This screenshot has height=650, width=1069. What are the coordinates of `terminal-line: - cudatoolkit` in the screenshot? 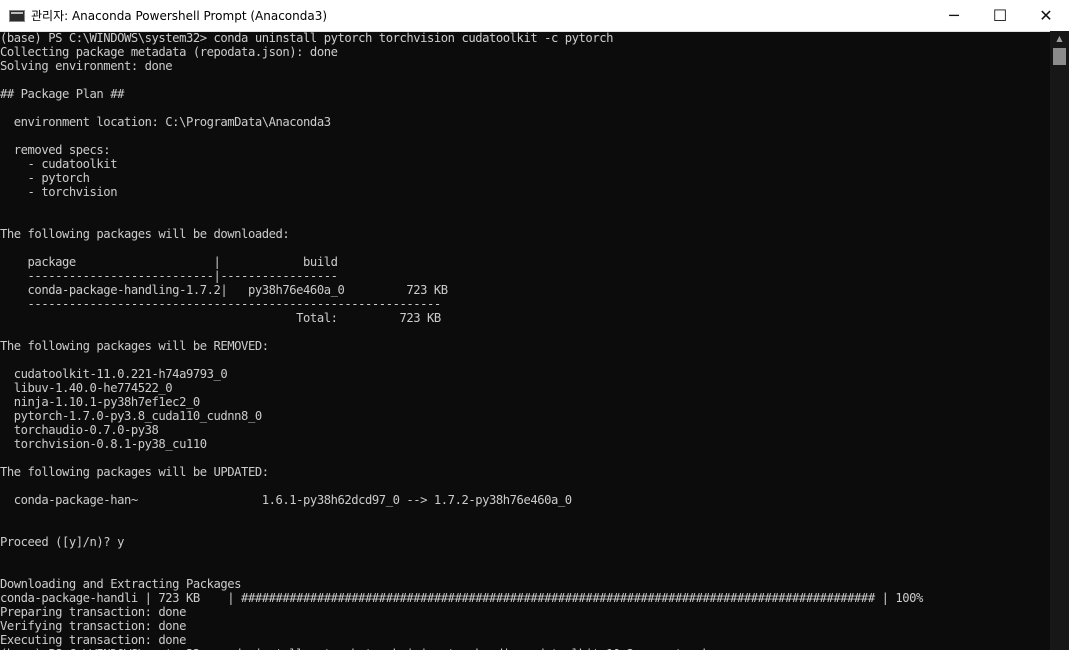 It's located at (59, 164).